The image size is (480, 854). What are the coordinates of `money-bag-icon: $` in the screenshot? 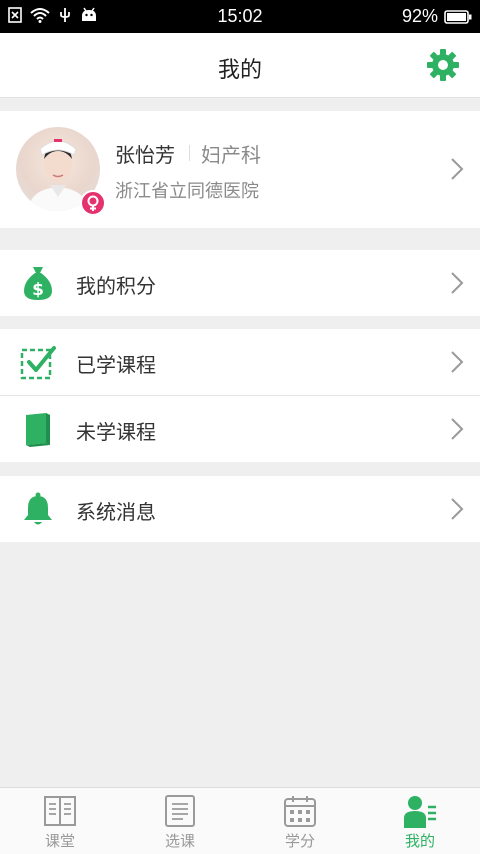 It's located at (38, 283).